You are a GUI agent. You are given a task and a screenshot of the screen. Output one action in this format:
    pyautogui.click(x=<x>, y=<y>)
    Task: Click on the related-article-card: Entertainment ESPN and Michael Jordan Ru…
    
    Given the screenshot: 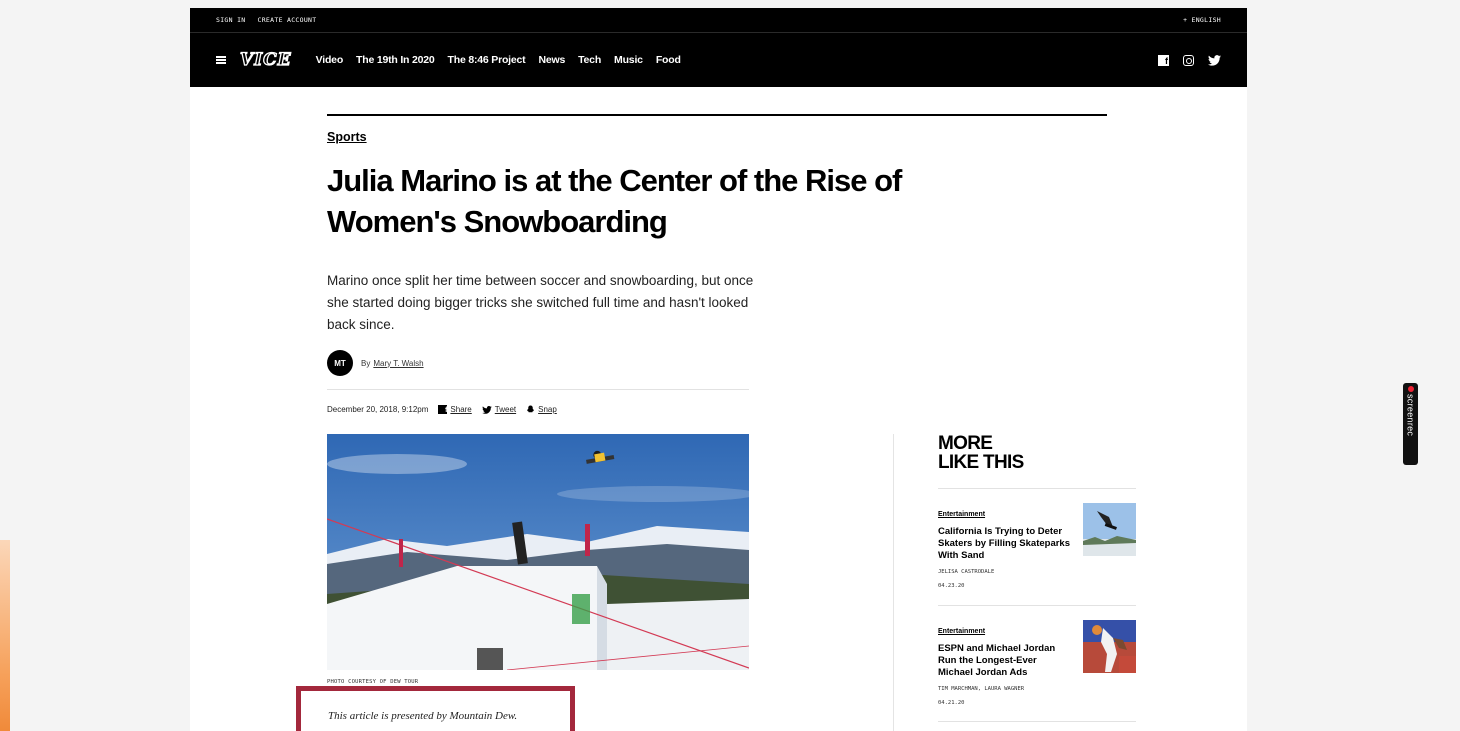 What is the action you would take?
    pyautogui.click(x=1037, y=655)
    